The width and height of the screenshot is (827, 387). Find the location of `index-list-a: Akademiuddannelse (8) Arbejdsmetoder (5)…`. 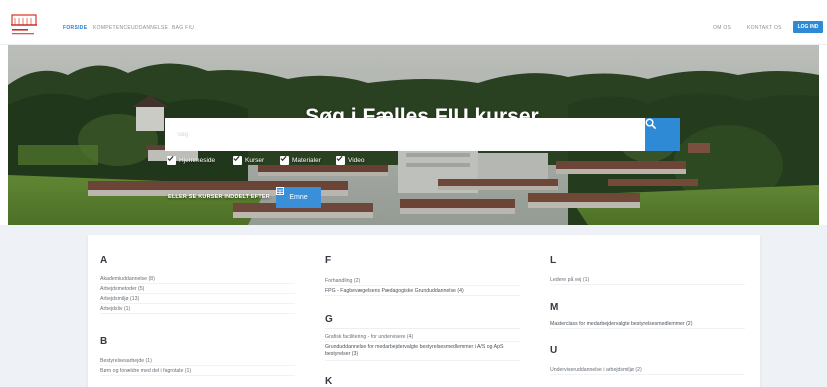

index-list-a: Akademiuddannelse (8) Arbejdsmetoder (5)… is located at coordinates (197, 294).